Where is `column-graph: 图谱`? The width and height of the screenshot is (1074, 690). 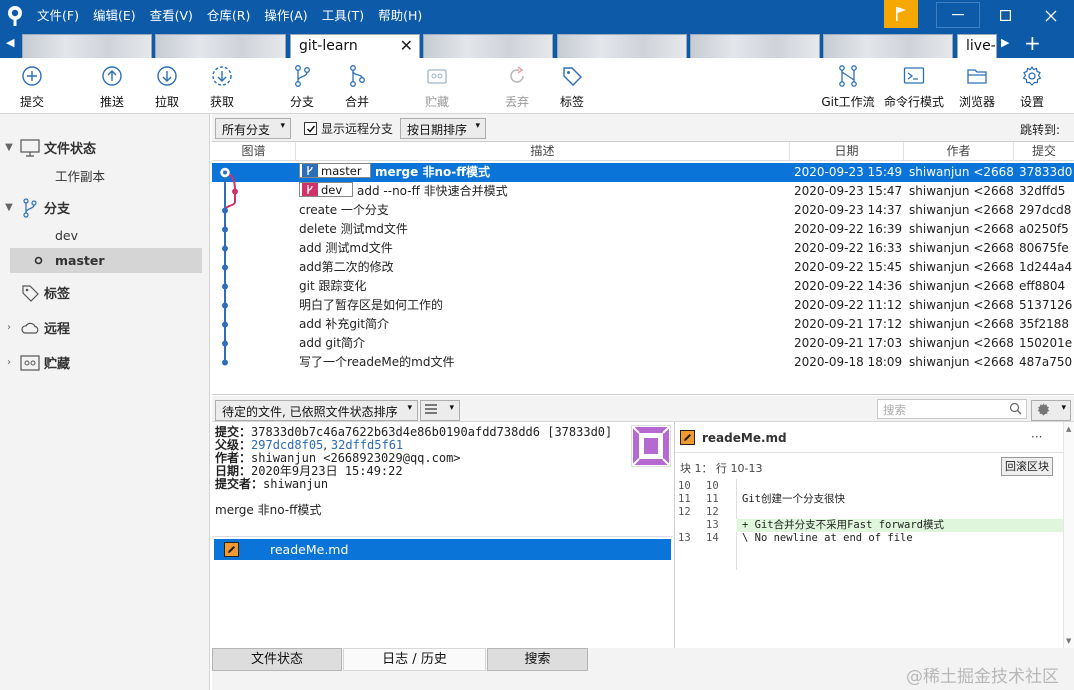
column-graph: 图谱 is located at coordinates (254, 151).